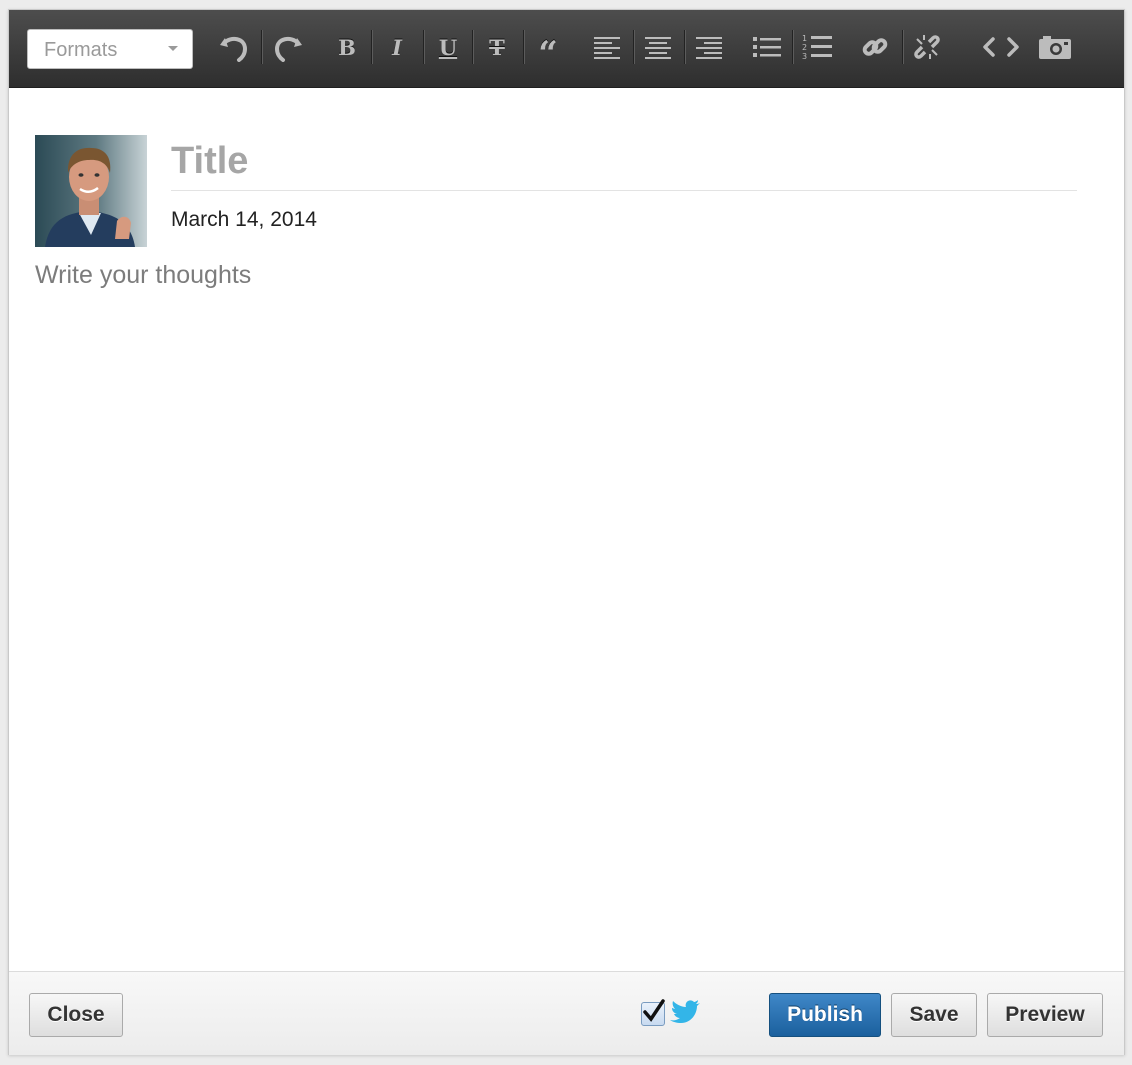  I want to click on editor-footer: Close Publish Save Preview, so click(566, 1013).